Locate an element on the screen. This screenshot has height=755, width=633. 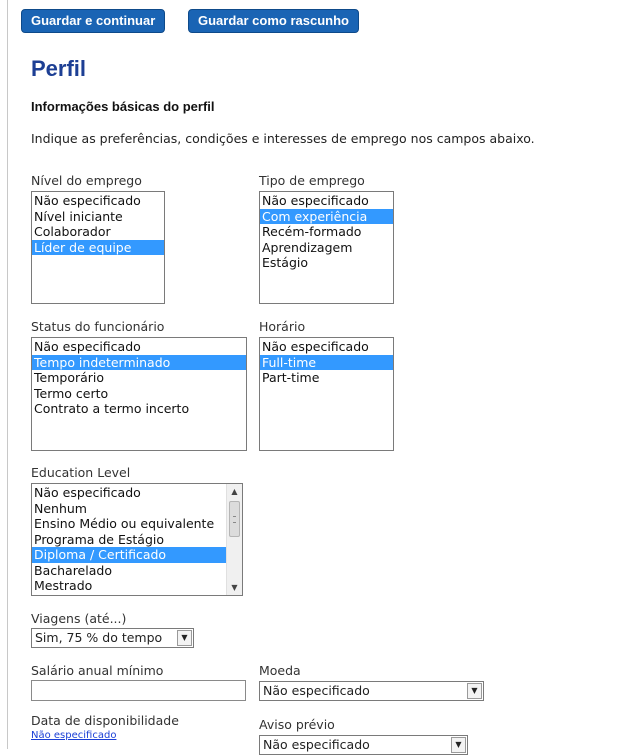
grip-icon is located at coordinates (234, 519).